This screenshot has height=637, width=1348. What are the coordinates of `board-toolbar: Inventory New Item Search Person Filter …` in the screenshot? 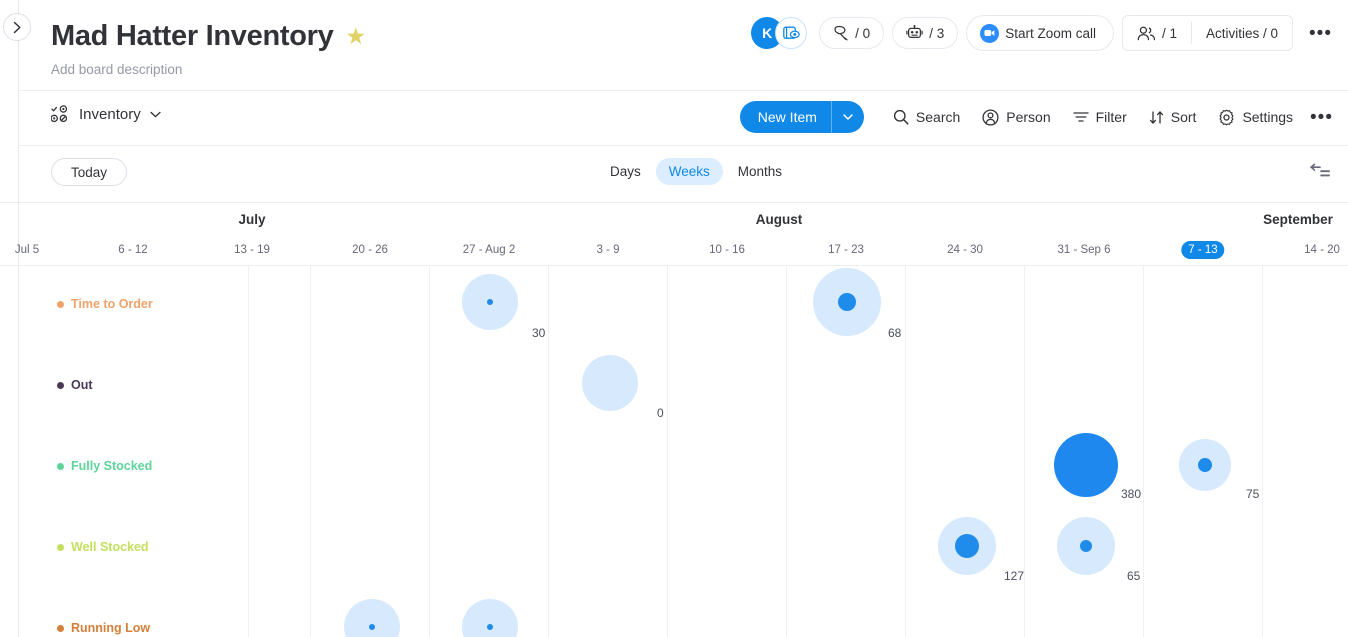 It's located at (683, 117).